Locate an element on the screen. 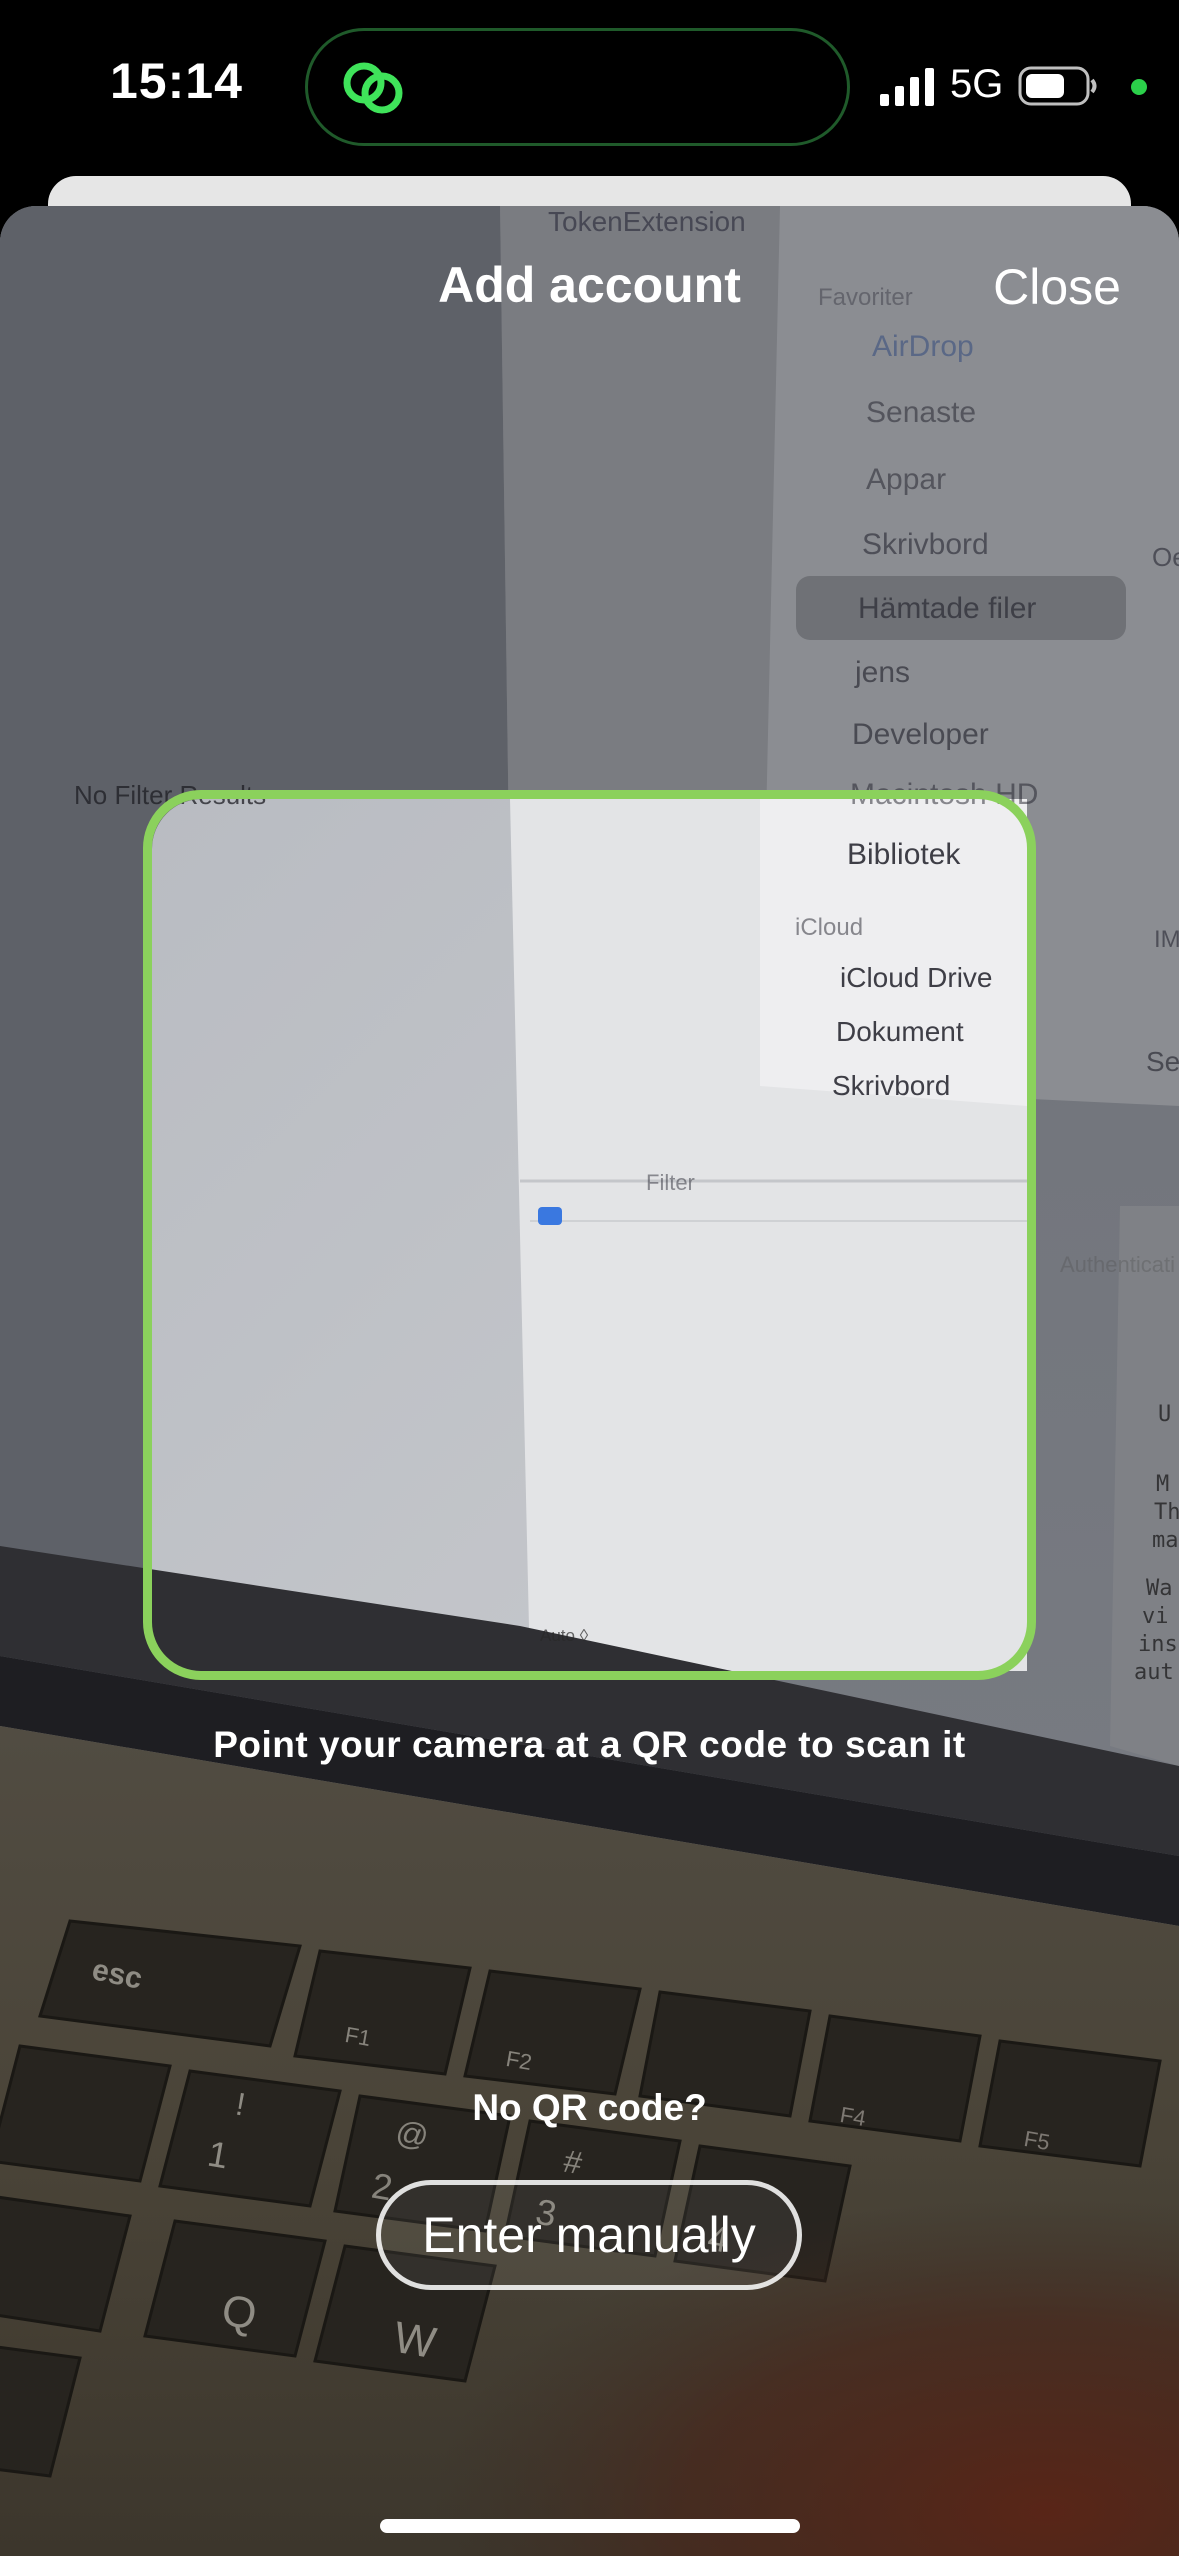 The height and width of the screenshot is (2556, 1179). preview-side-label: IM is located at coordinates (1166, 939).